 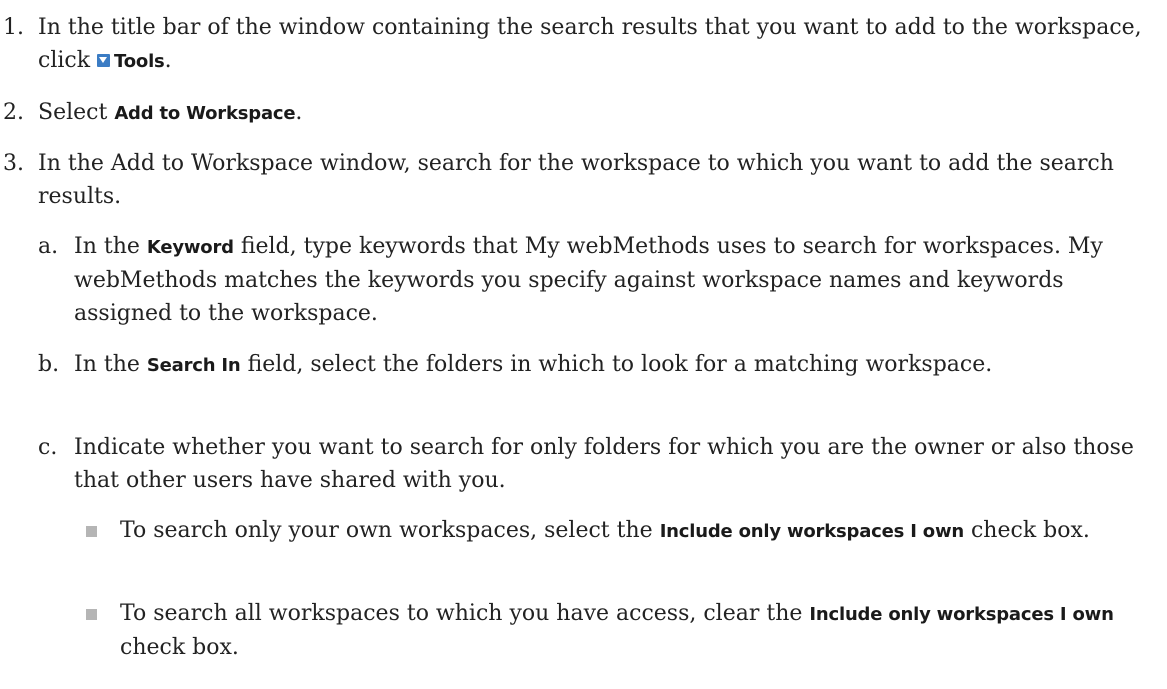 I want to click on substep-letter: a., so click(x=48, y=246).